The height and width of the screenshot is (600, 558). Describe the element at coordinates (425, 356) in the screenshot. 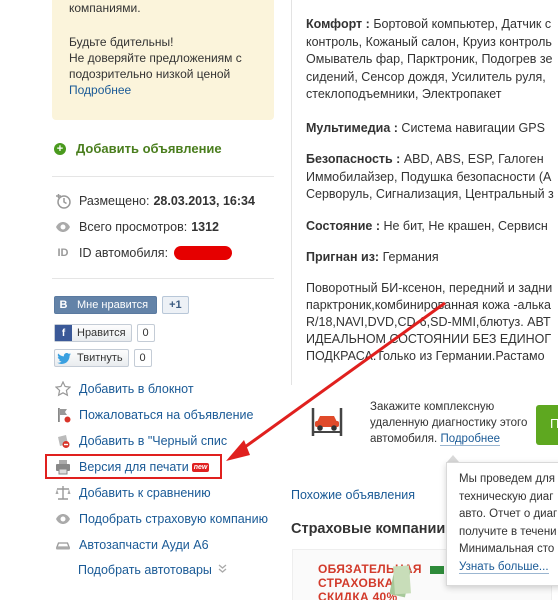

I see `description-line: ПОДКРАСА.Только из Германии.Растамо` at that location.